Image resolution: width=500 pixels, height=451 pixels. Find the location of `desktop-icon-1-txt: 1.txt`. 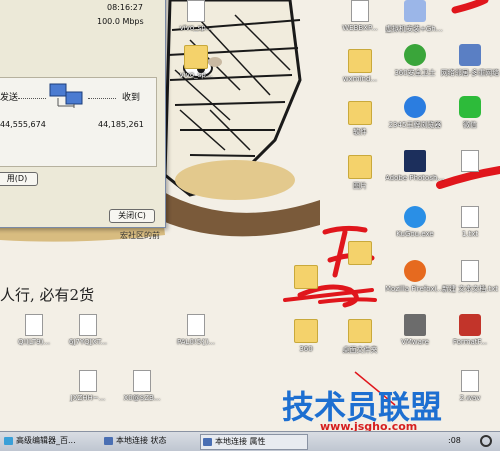

desktop-icon-1-txt: 1.txt is located at coordinates (470, 236).